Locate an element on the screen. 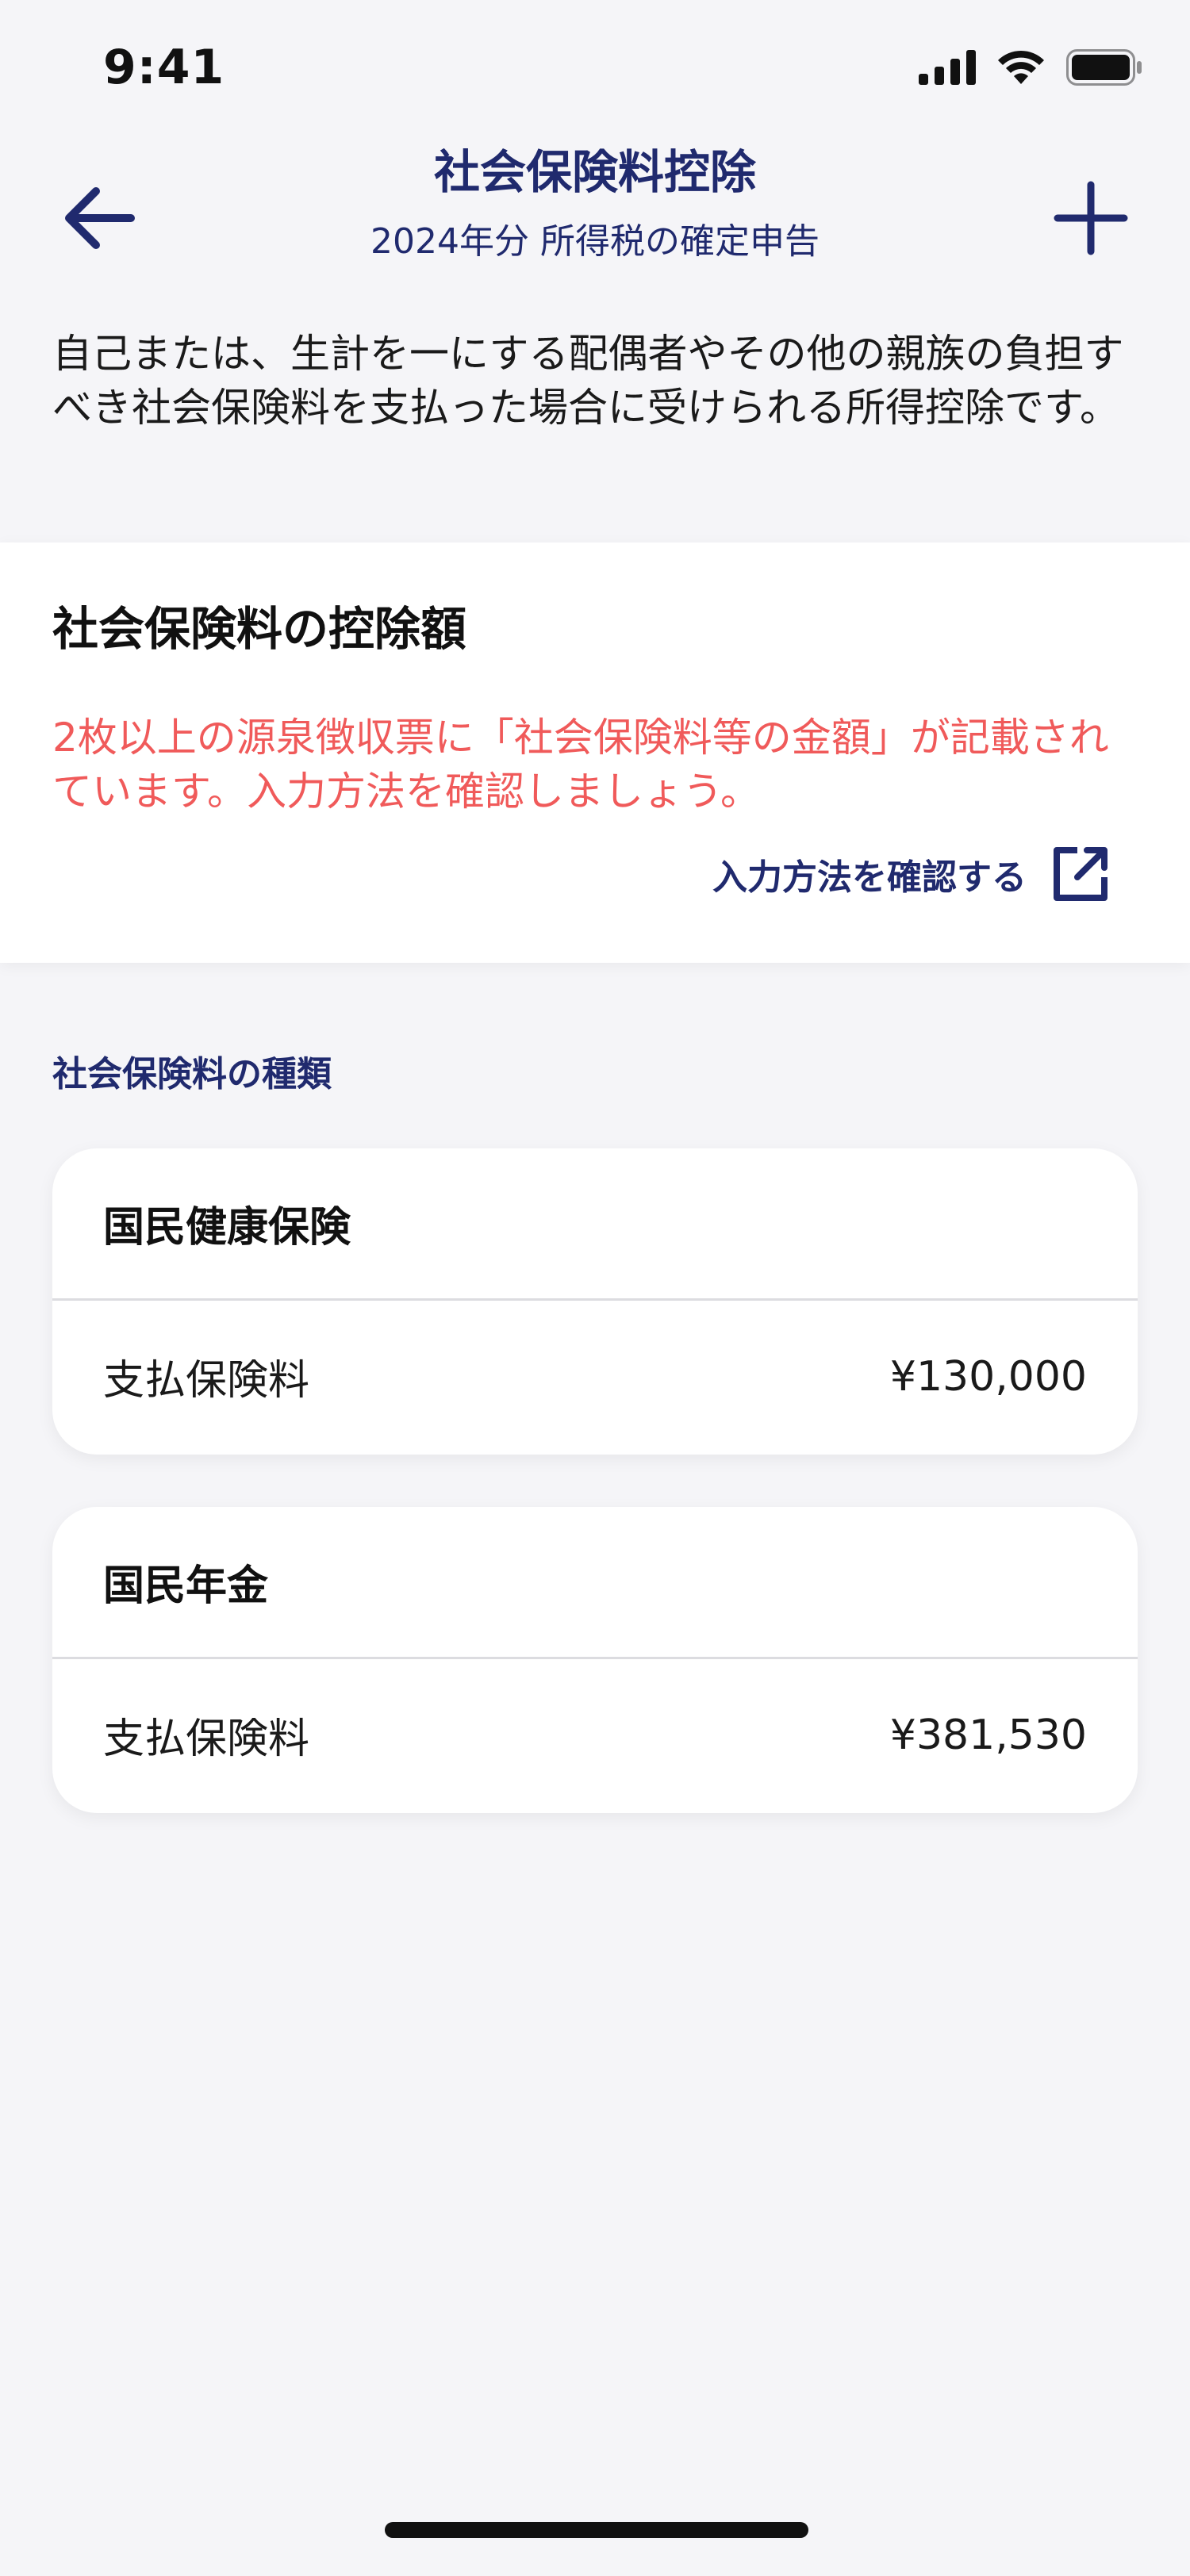 This screenshot has width=1190, height=2576. back-button is located at coordinates (99, 218).